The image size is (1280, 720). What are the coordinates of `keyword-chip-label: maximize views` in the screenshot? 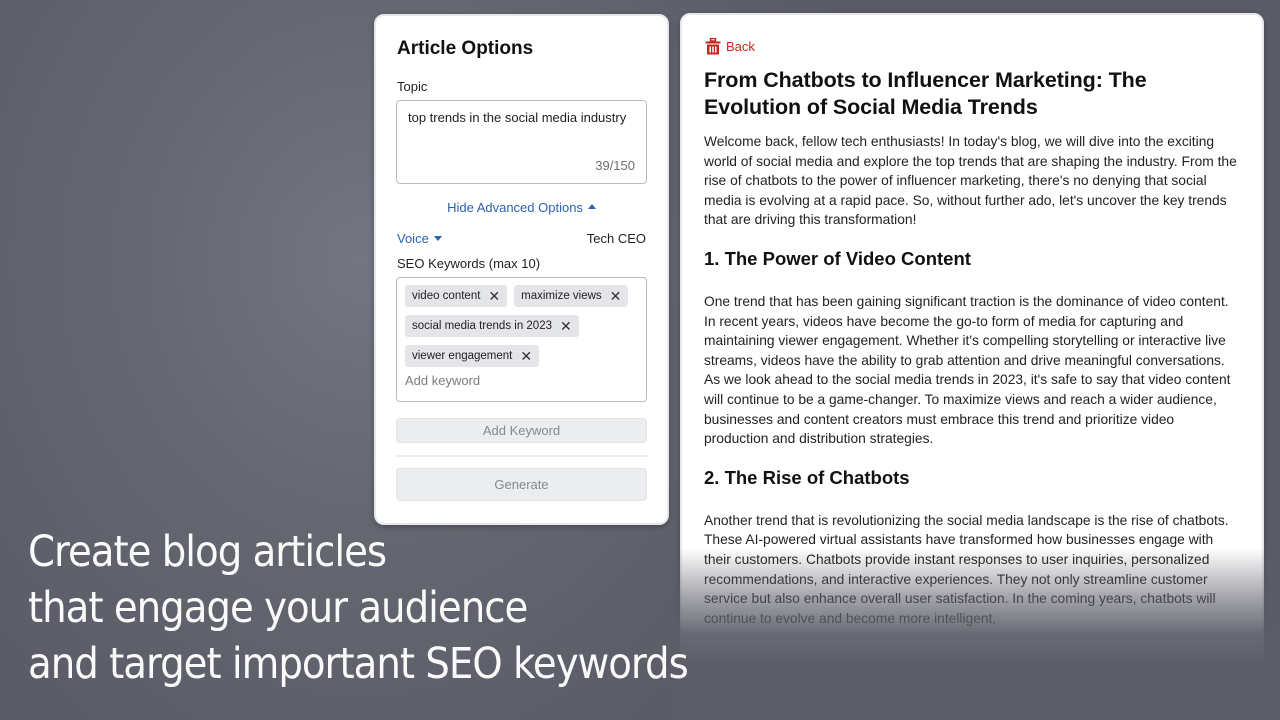 It's located at (561, 296).